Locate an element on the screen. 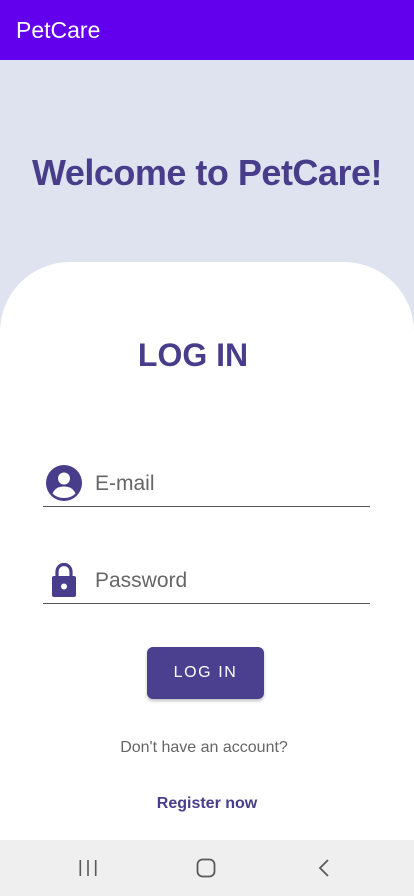 This screenshot has height=896, width=414. recent-apps-button is located at coordinates (88, 868).